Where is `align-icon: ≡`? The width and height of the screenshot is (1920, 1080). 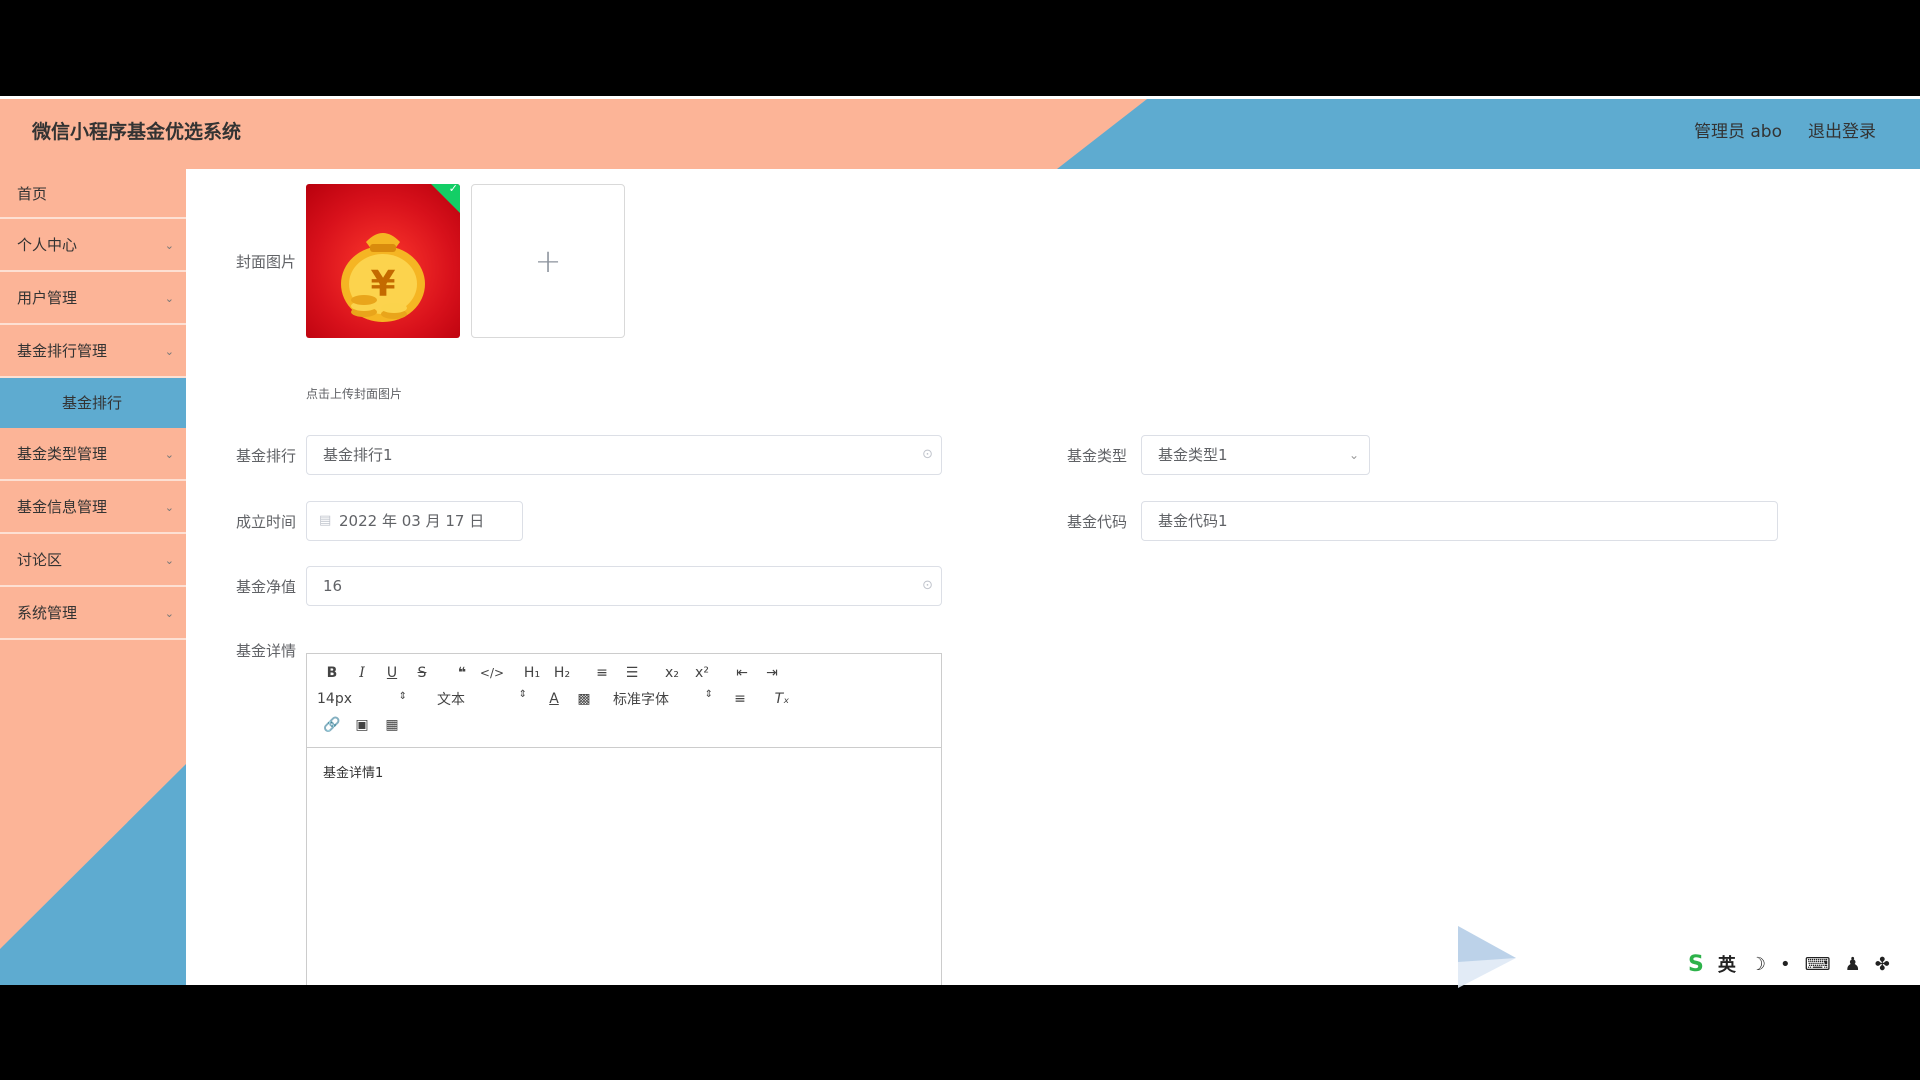
align-icon: ≡ is located at coordinates (740, 699).